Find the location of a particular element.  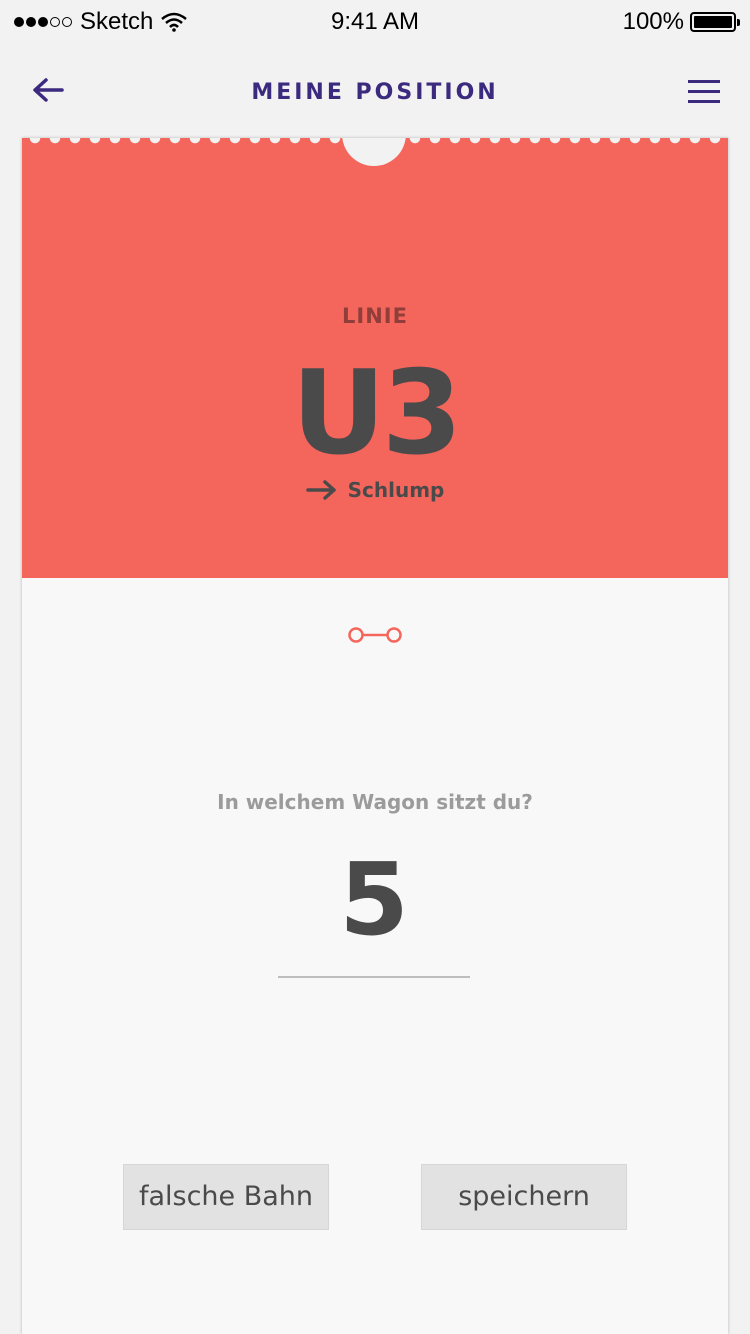

navigation-bar: MEINE POSITION is located at coordinates (375, 92).